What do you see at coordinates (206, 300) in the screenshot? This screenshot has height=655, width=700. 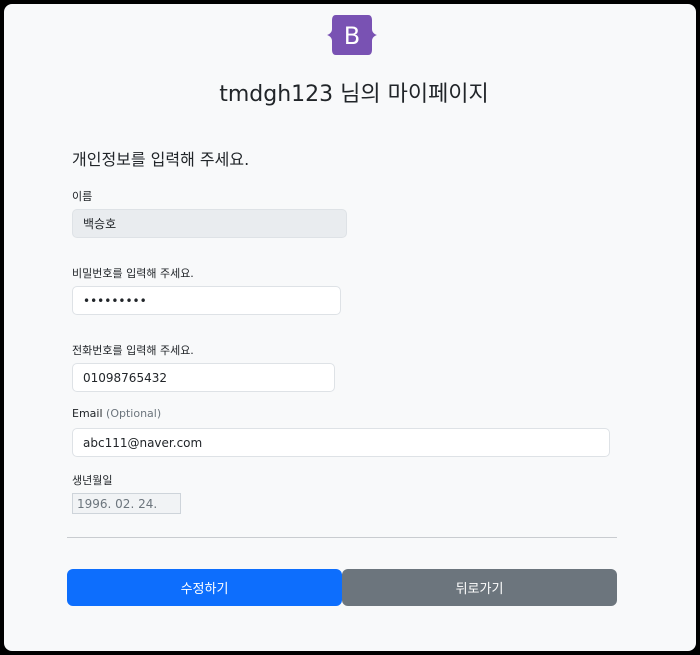 I see `password-field` at bounding box center [206, 300].